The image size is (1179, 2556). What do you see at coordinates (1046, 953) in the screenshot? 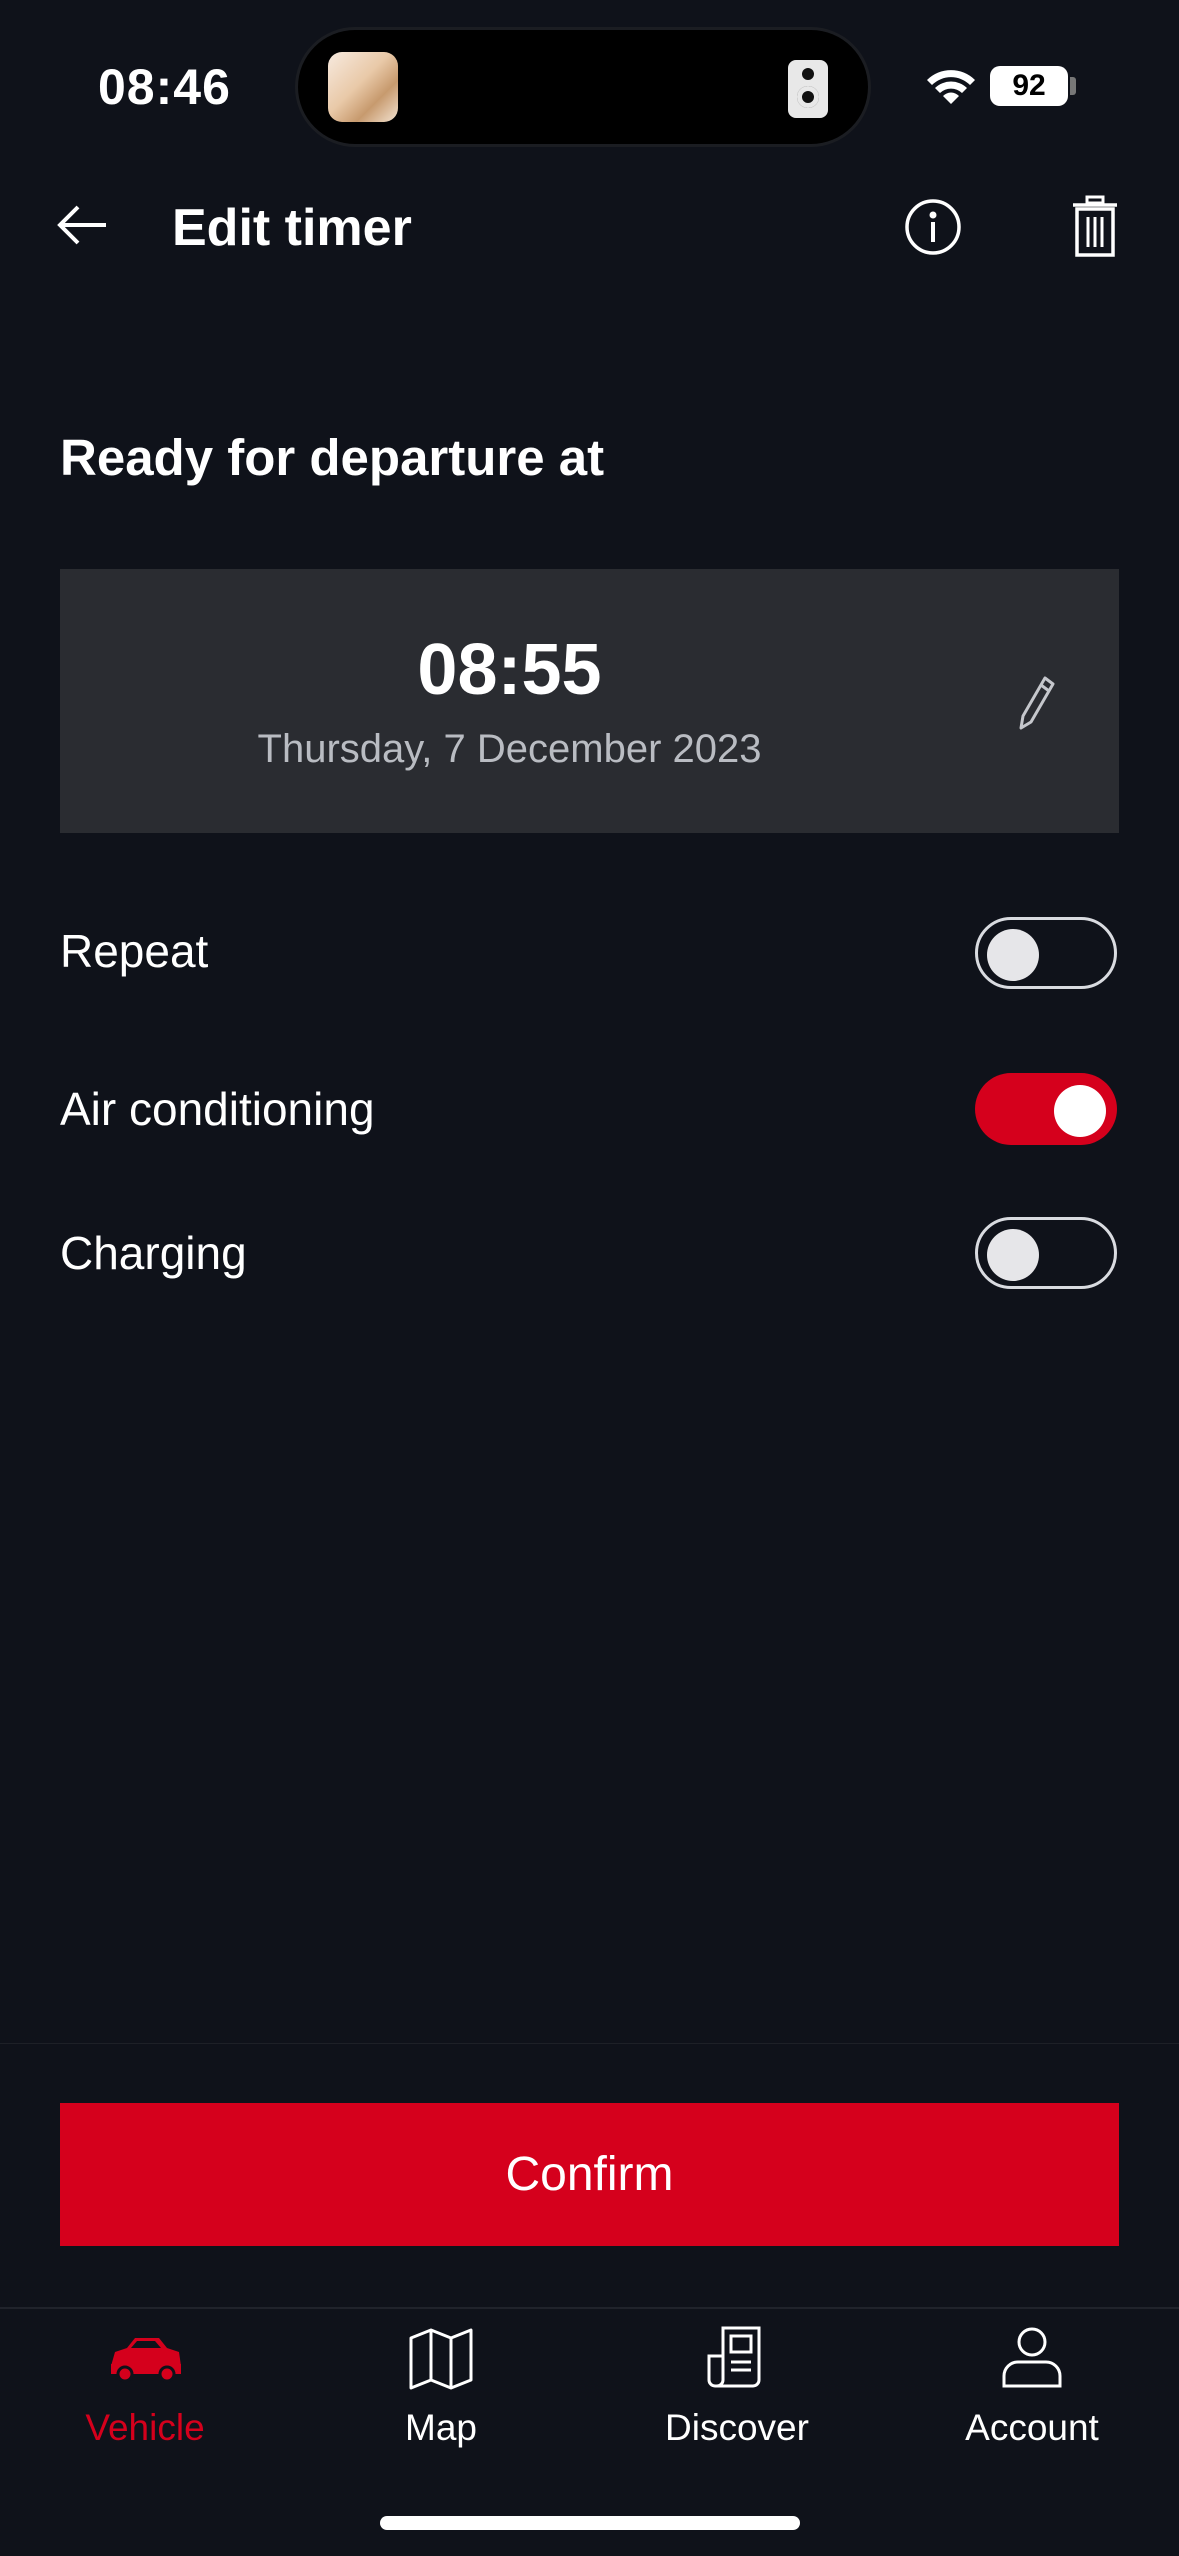
I see `repeat-toggle` at bounding box center [1046, 953].